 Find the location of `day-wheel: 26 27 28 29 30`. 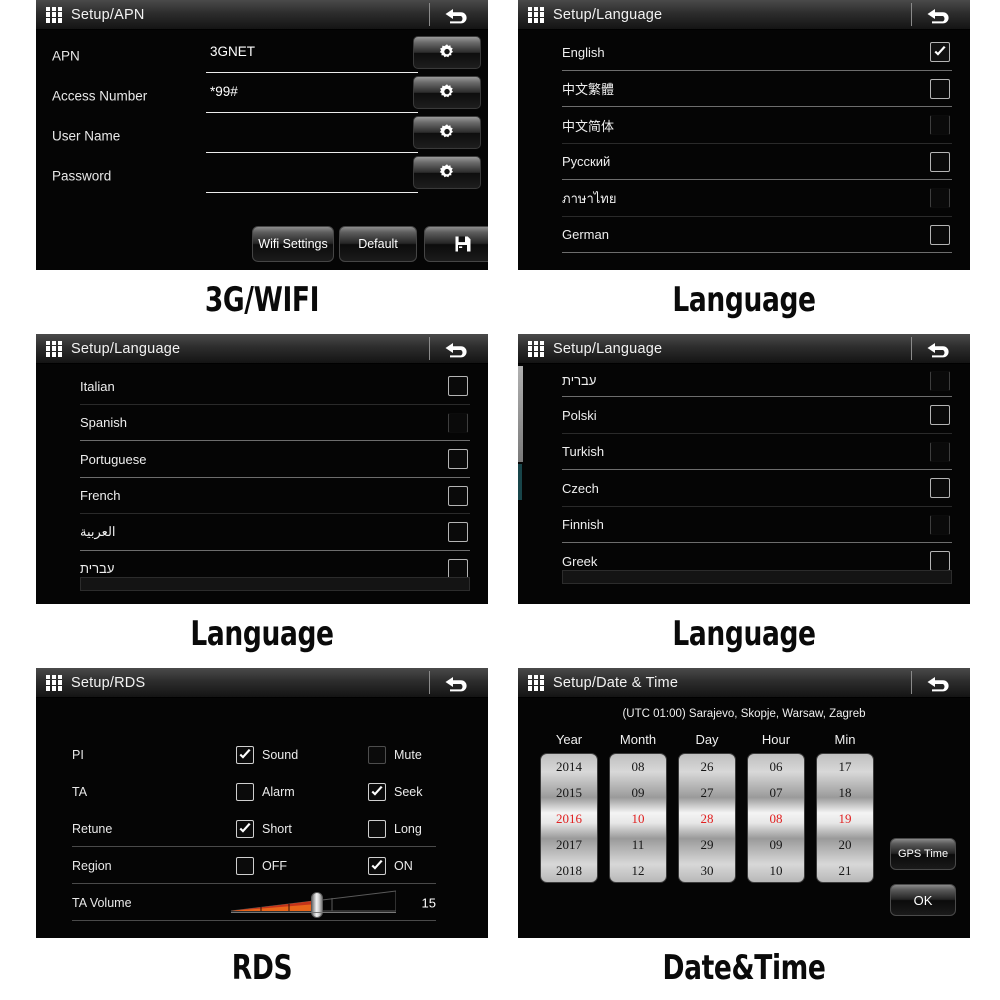

day-wheel: 26 27 28 29 30 is located at coordinates (707, 818).